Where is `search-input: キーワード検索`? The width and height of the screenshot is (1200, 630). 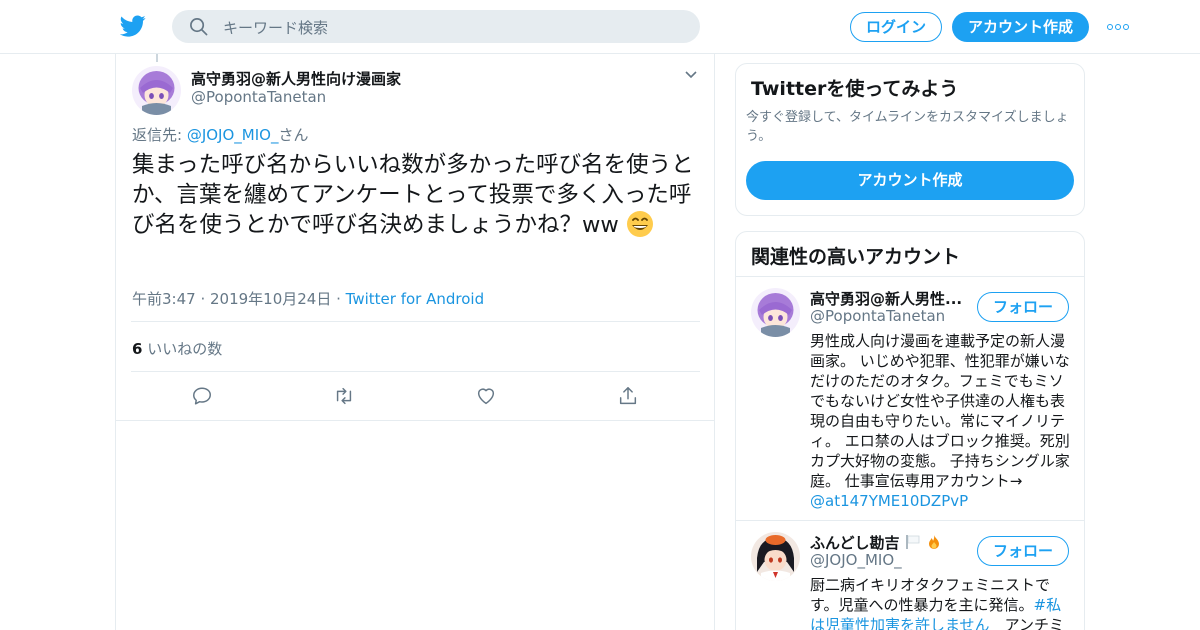 search-input: キーワード検索 is located at coordinates (275, 27).